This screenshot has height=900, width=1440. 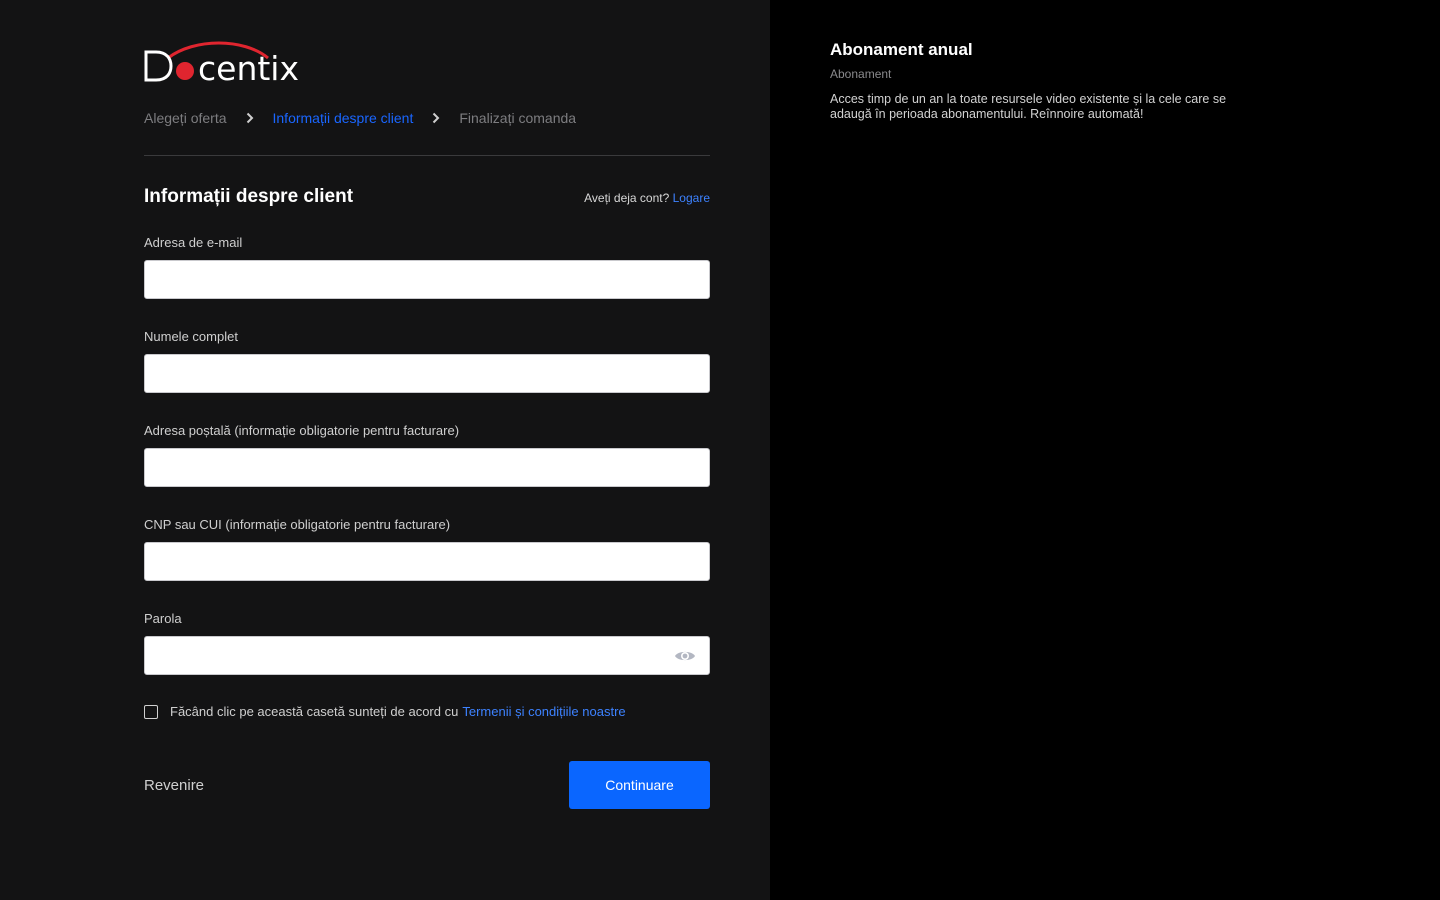 What do you see at coordinates (639, 785) in the screenshot?
I see `continue-button: Continuare` at bounding box center [639, 785].